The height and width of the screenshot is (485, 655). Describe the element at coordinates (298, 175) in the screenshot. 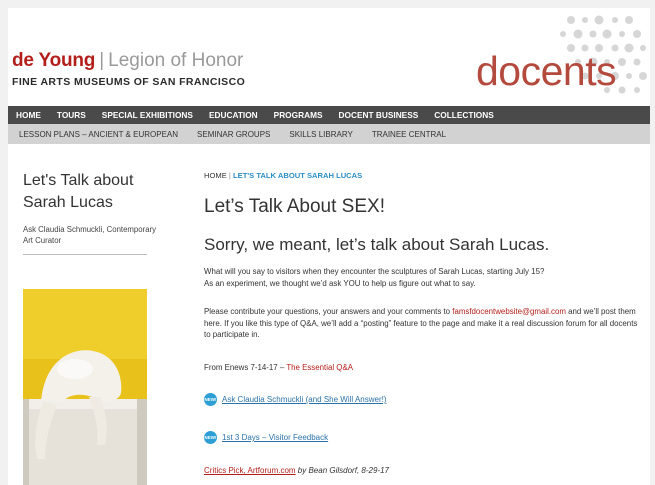

I see `breadcrumb-current: LET'S TALK ABOUT SARAH LUCAS` at that location.